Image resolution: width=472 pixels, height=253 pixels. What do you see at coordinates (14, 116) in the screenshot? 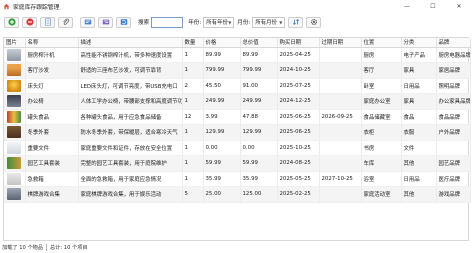
I see `canned-food-thumbnail` at bounding box center [14, 116].